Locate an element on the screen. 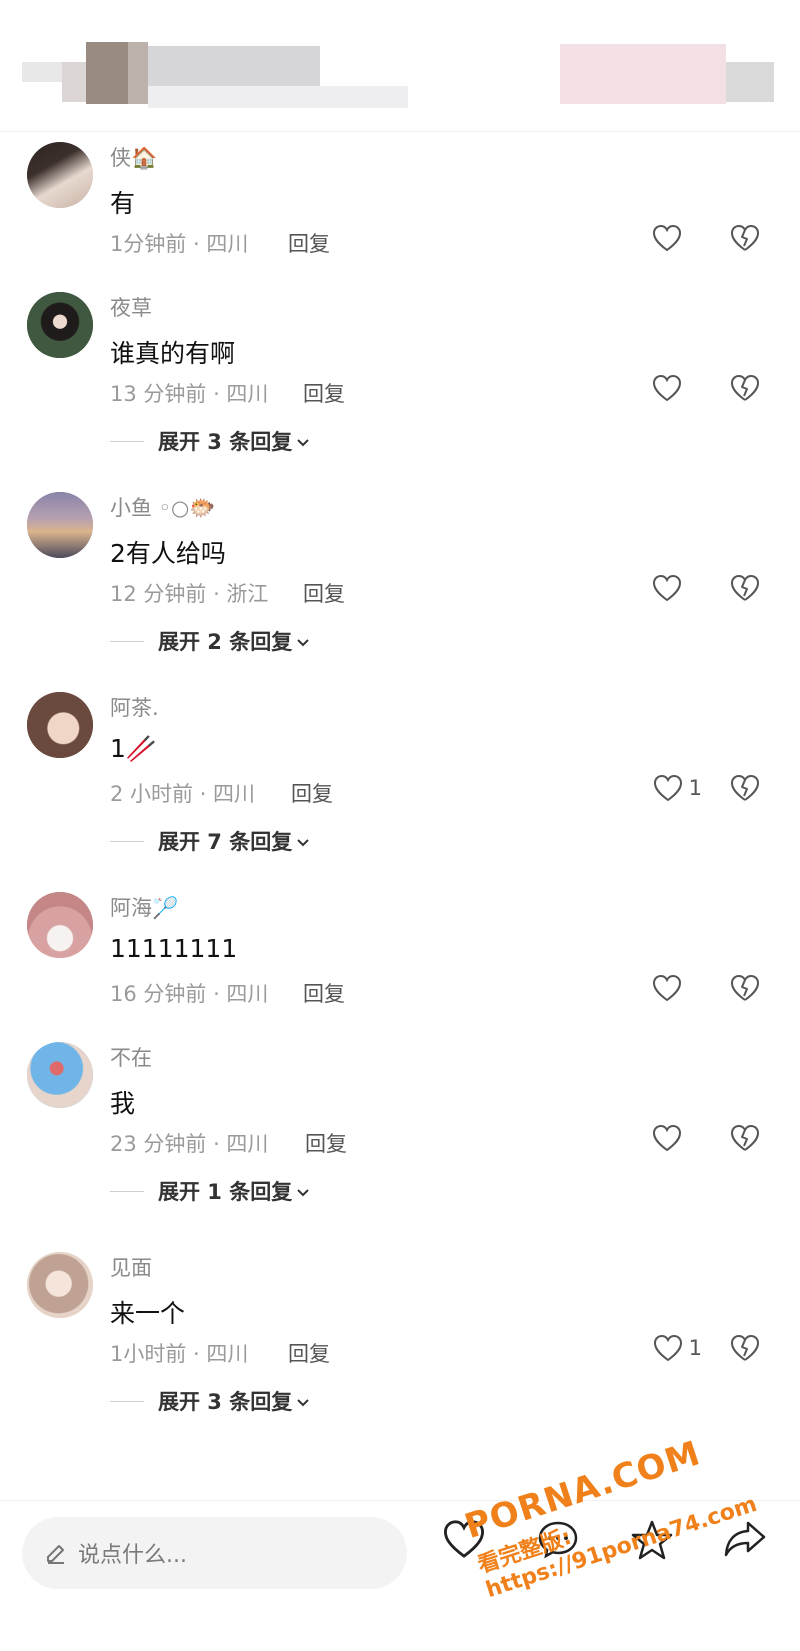 Image resolution: width=800 pixels, height=1651 pixels. comment-meta: 1分钟前 · 四川 is located at coordinates (179, 244).